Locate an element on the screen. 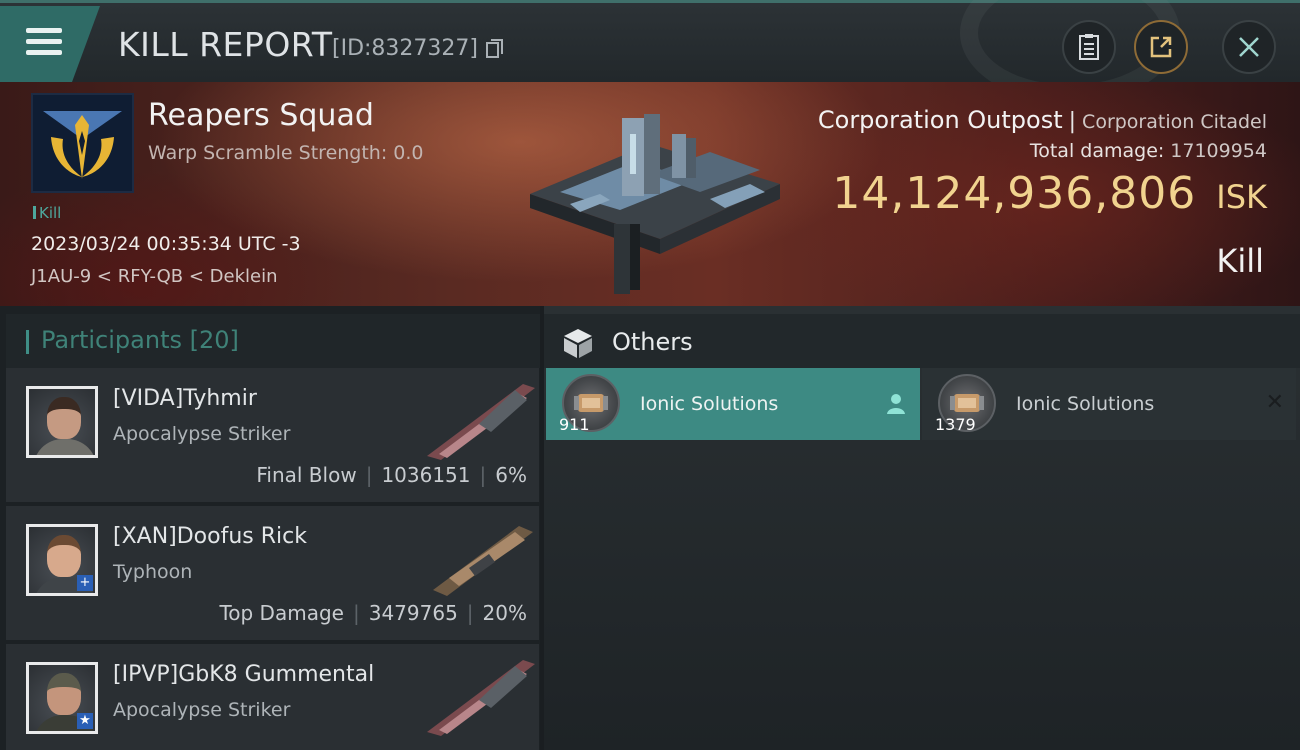  target-line: Corporation Outpost | Corporation Citadel is located at coordinates (1042, 120).